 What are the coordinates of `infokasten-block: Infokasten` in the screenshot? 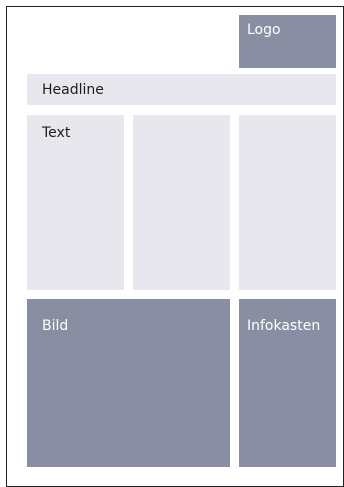 It's located at (287, 383).